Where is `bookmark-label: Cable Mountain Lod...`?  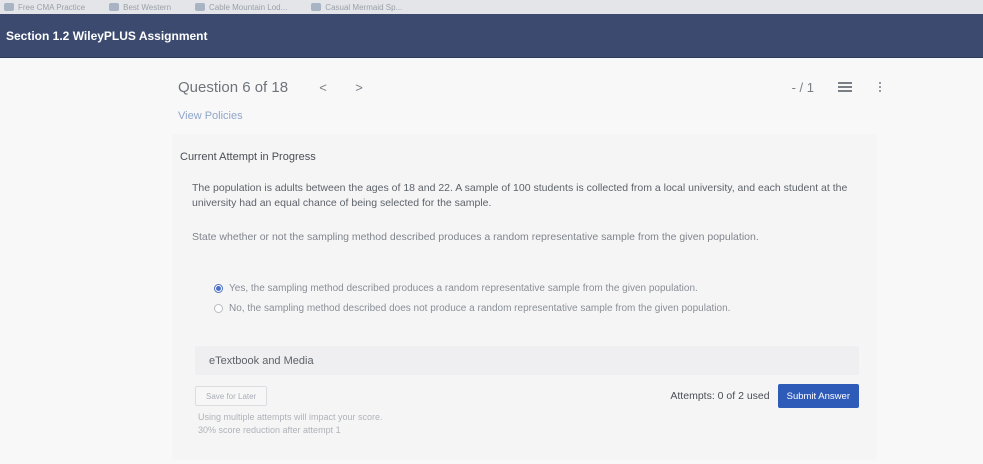 bookmark-label: Cable Mountain Lod... is located at coordinates (248, 7).